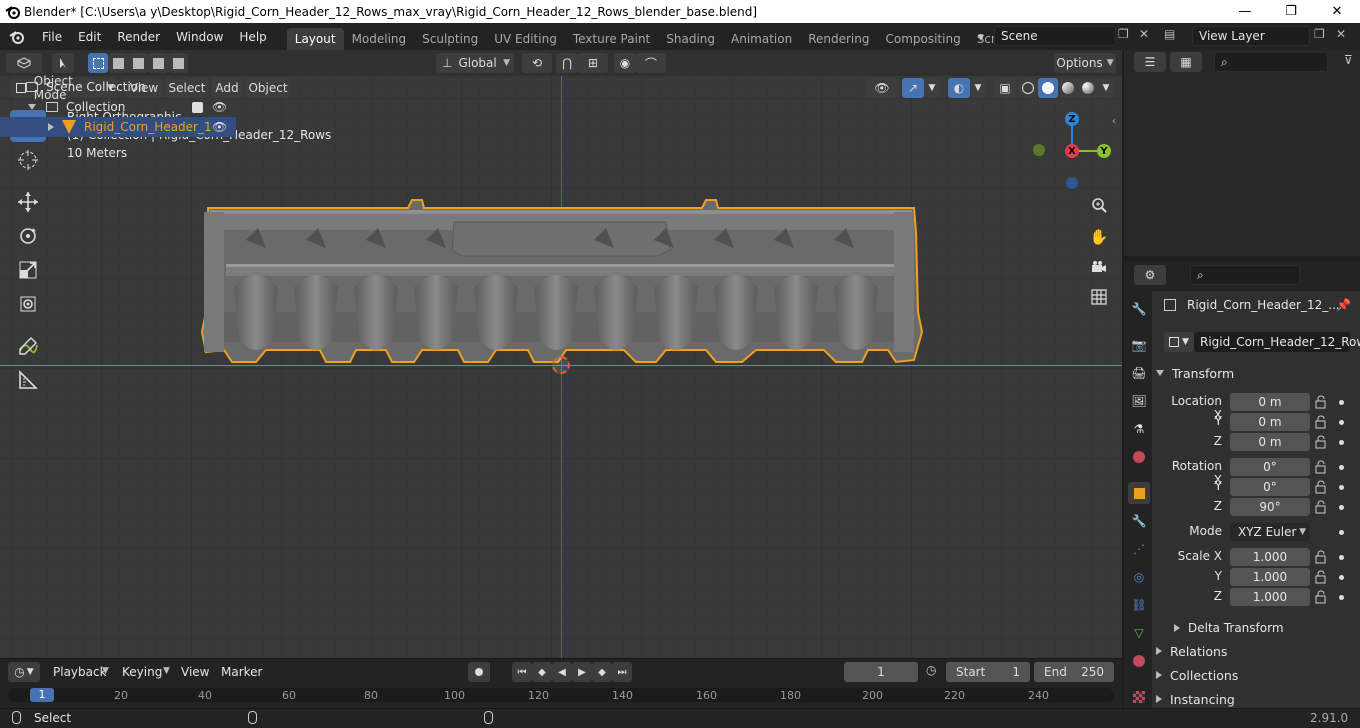 The width and height of the screenshot is (1360, 728). What do you see at coordinates (63, 63) in the screenshot?
I see `select-box-tool-button` at bounding box center [63, 63].